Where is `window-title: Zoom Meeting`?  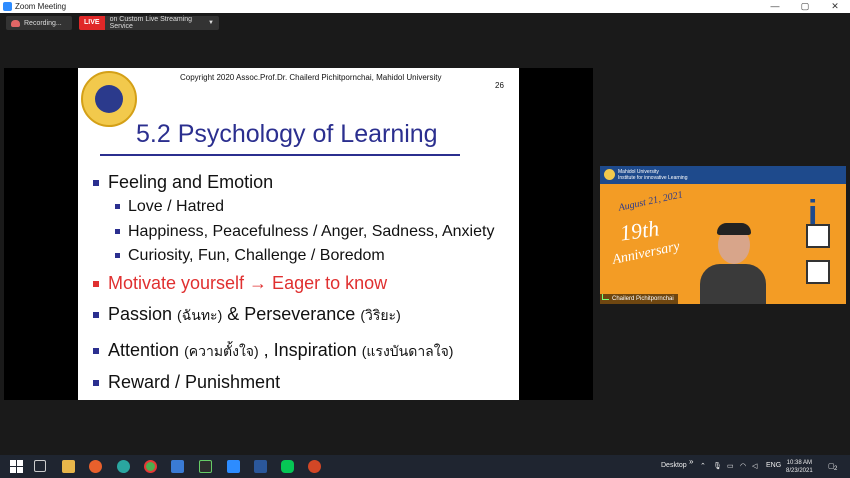 window-title: Zoom Meeting is located at coordinates (41, 6).